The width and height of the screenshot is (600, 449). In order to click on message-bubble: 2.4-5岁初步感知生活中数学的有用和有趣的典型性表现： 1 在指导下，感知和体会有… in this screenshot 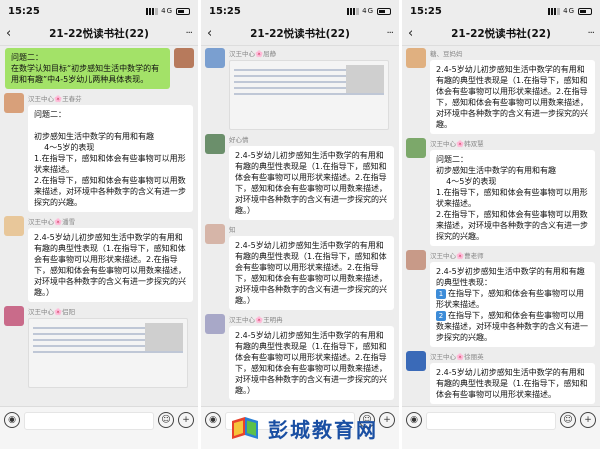, I will do `click(512, 304)`.